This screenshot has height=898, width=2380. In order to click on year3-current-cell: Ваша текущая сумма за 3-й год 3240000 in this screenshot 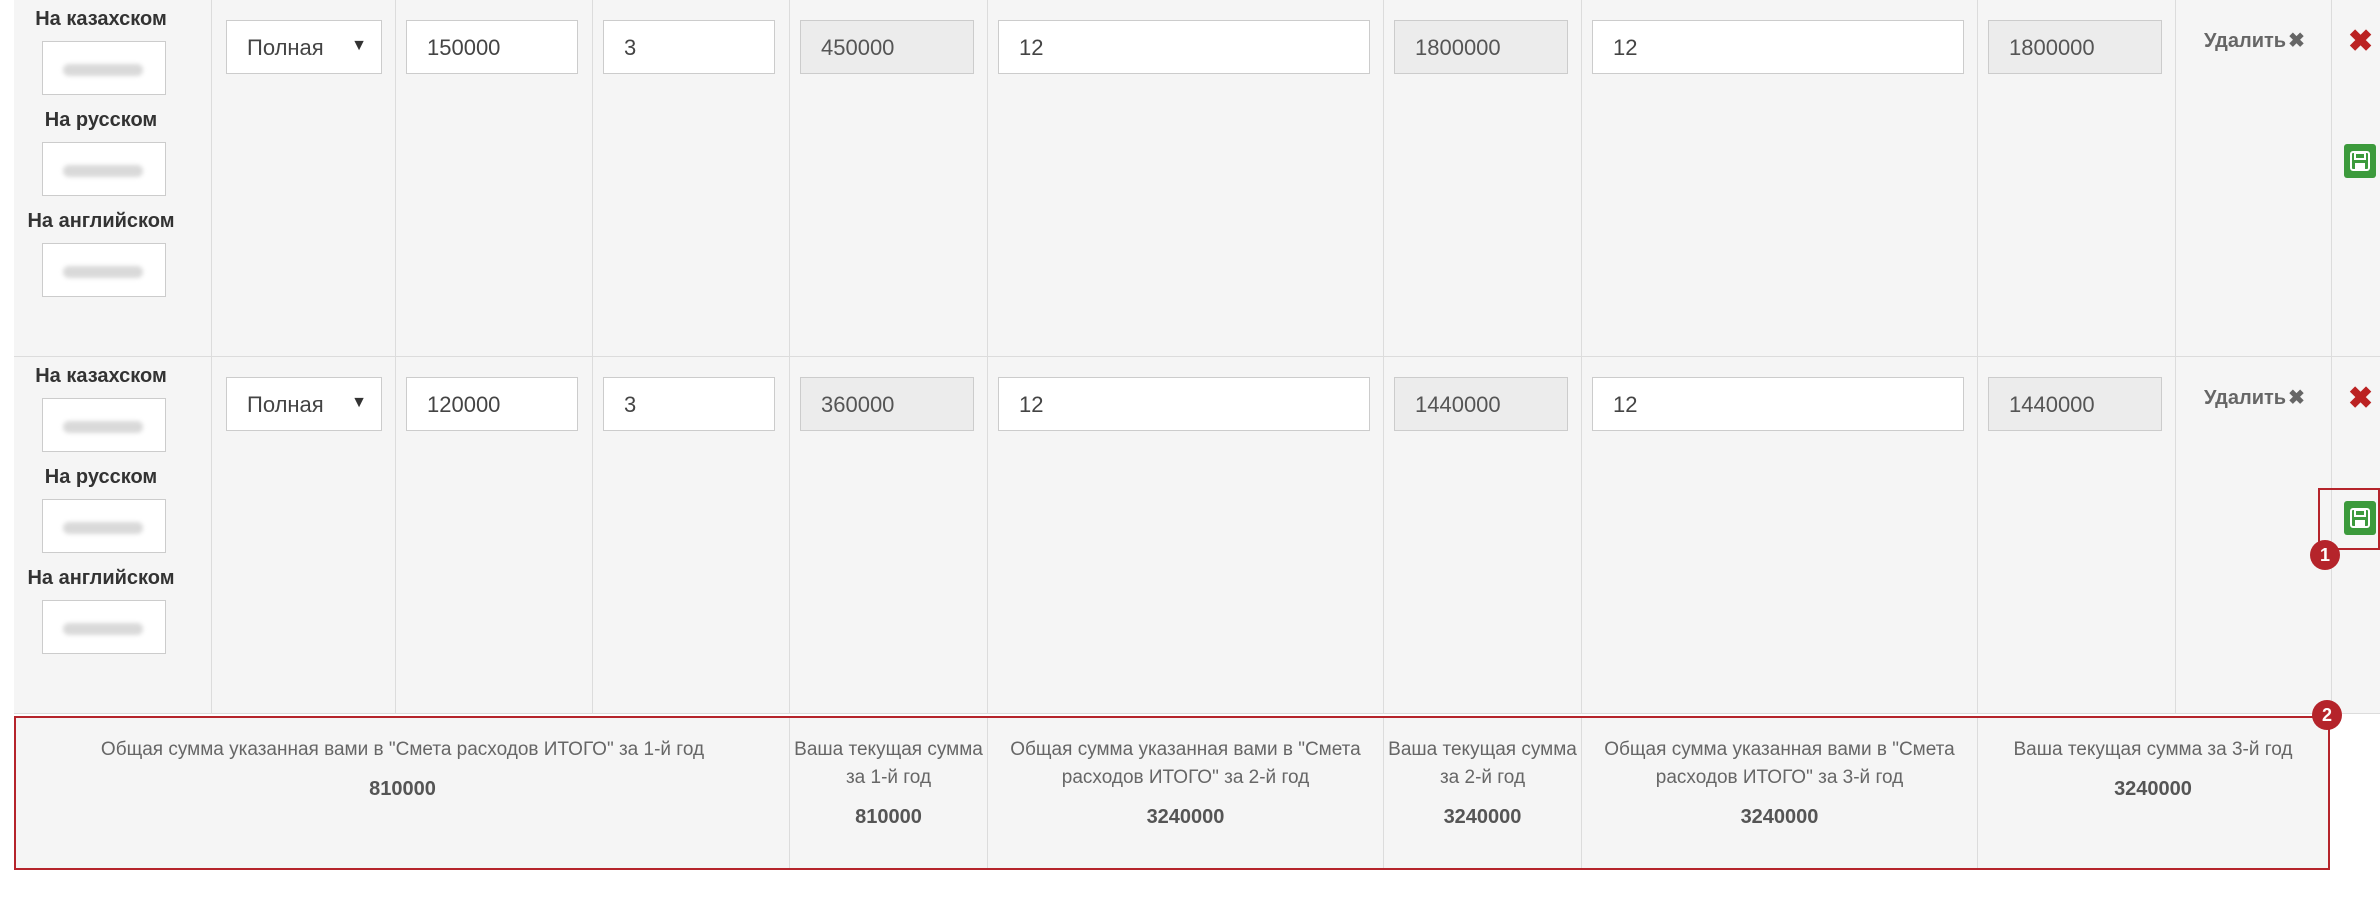, I will do `click(2153, 793)`.